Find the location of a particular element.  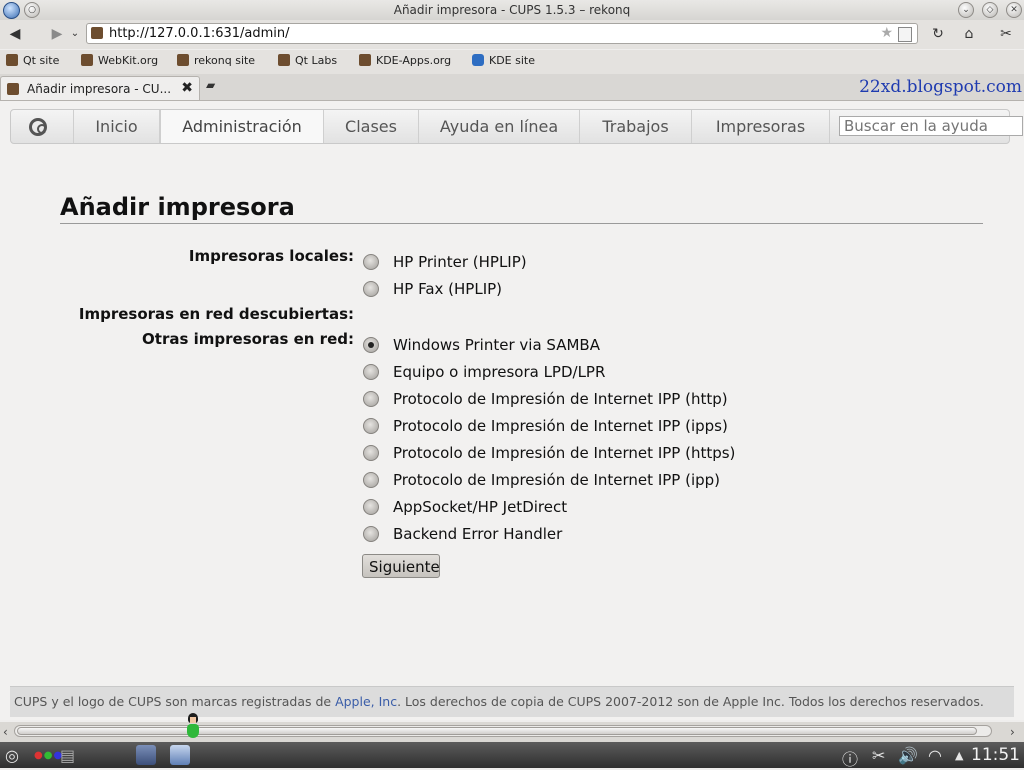

horizontal-scrollbar: ‹ › is located at coordinates (512, 732).